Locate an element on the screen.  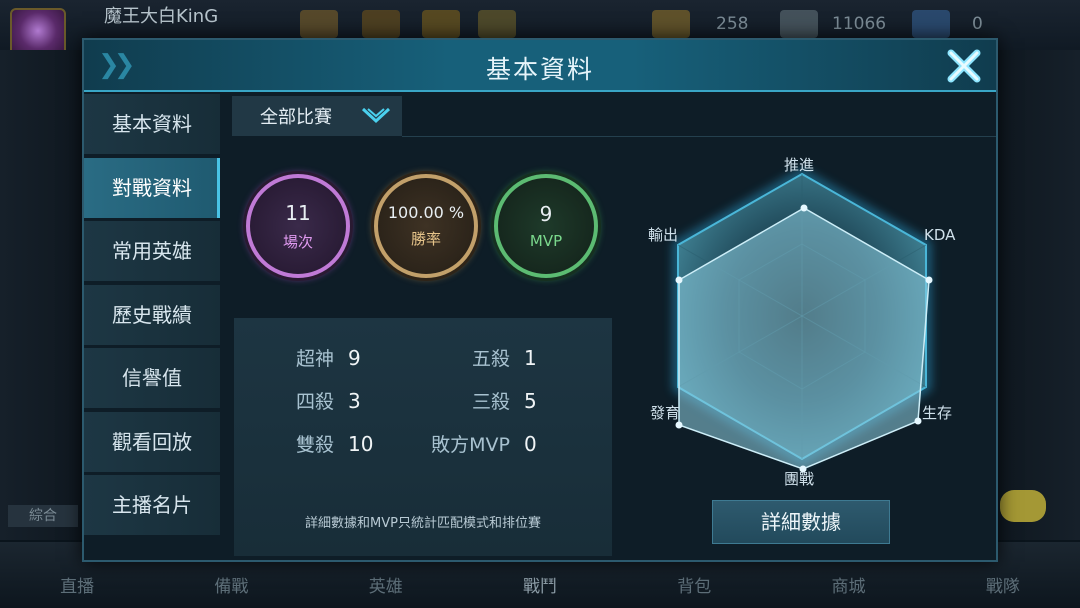
radar-axis-farming: 發育 is located at coordinates (665, 413).